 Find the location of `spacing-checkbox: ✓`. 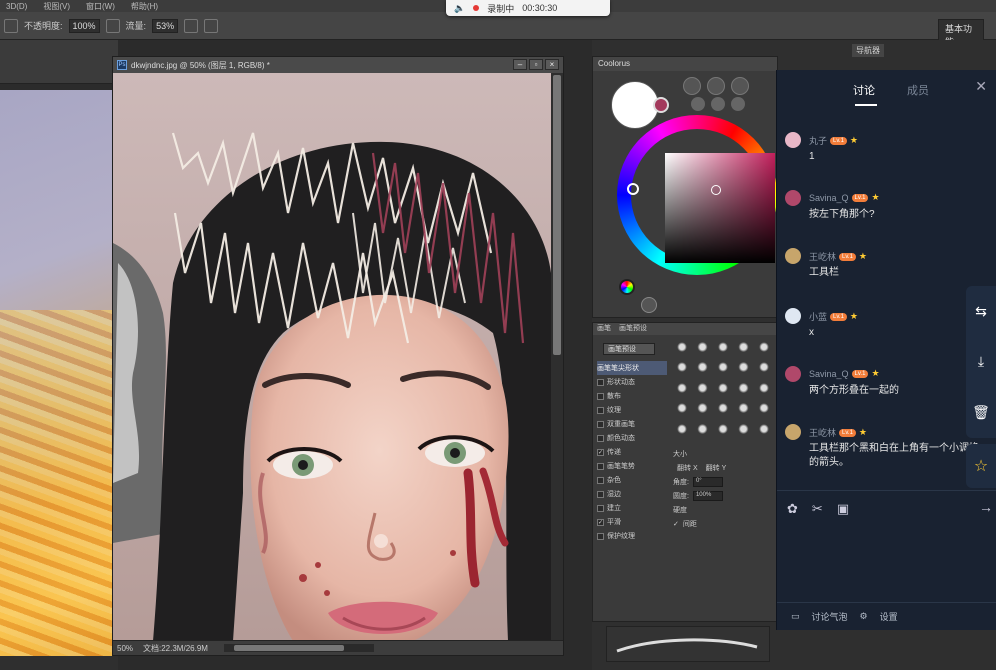

spacing-checkbox: ✓ is located at coordinates (676, 524).